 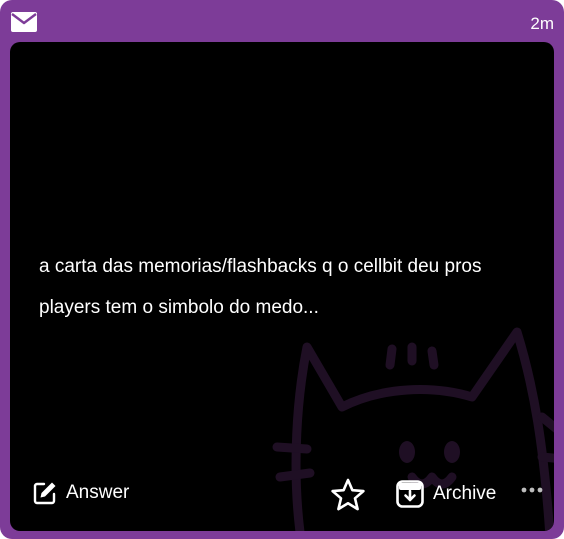 I want to click on archive-button: Archive, so click(x=446, y=494).